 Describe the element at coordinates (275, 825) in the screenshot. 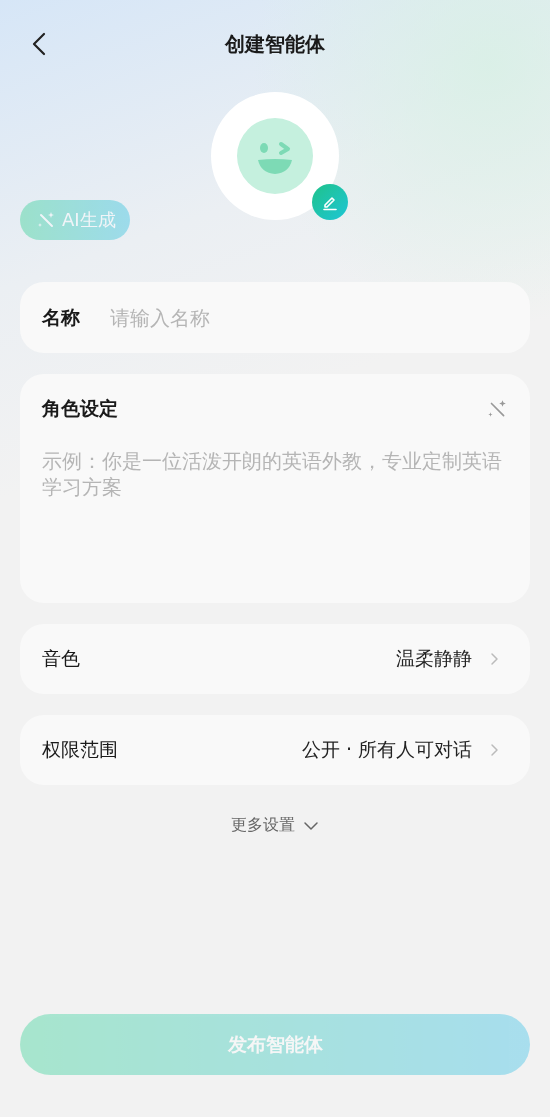

I see `more-settings-button: 更多设置` at that location.